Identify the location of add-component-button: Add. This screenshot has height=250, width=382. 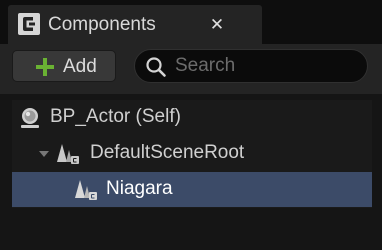
(64, 66).